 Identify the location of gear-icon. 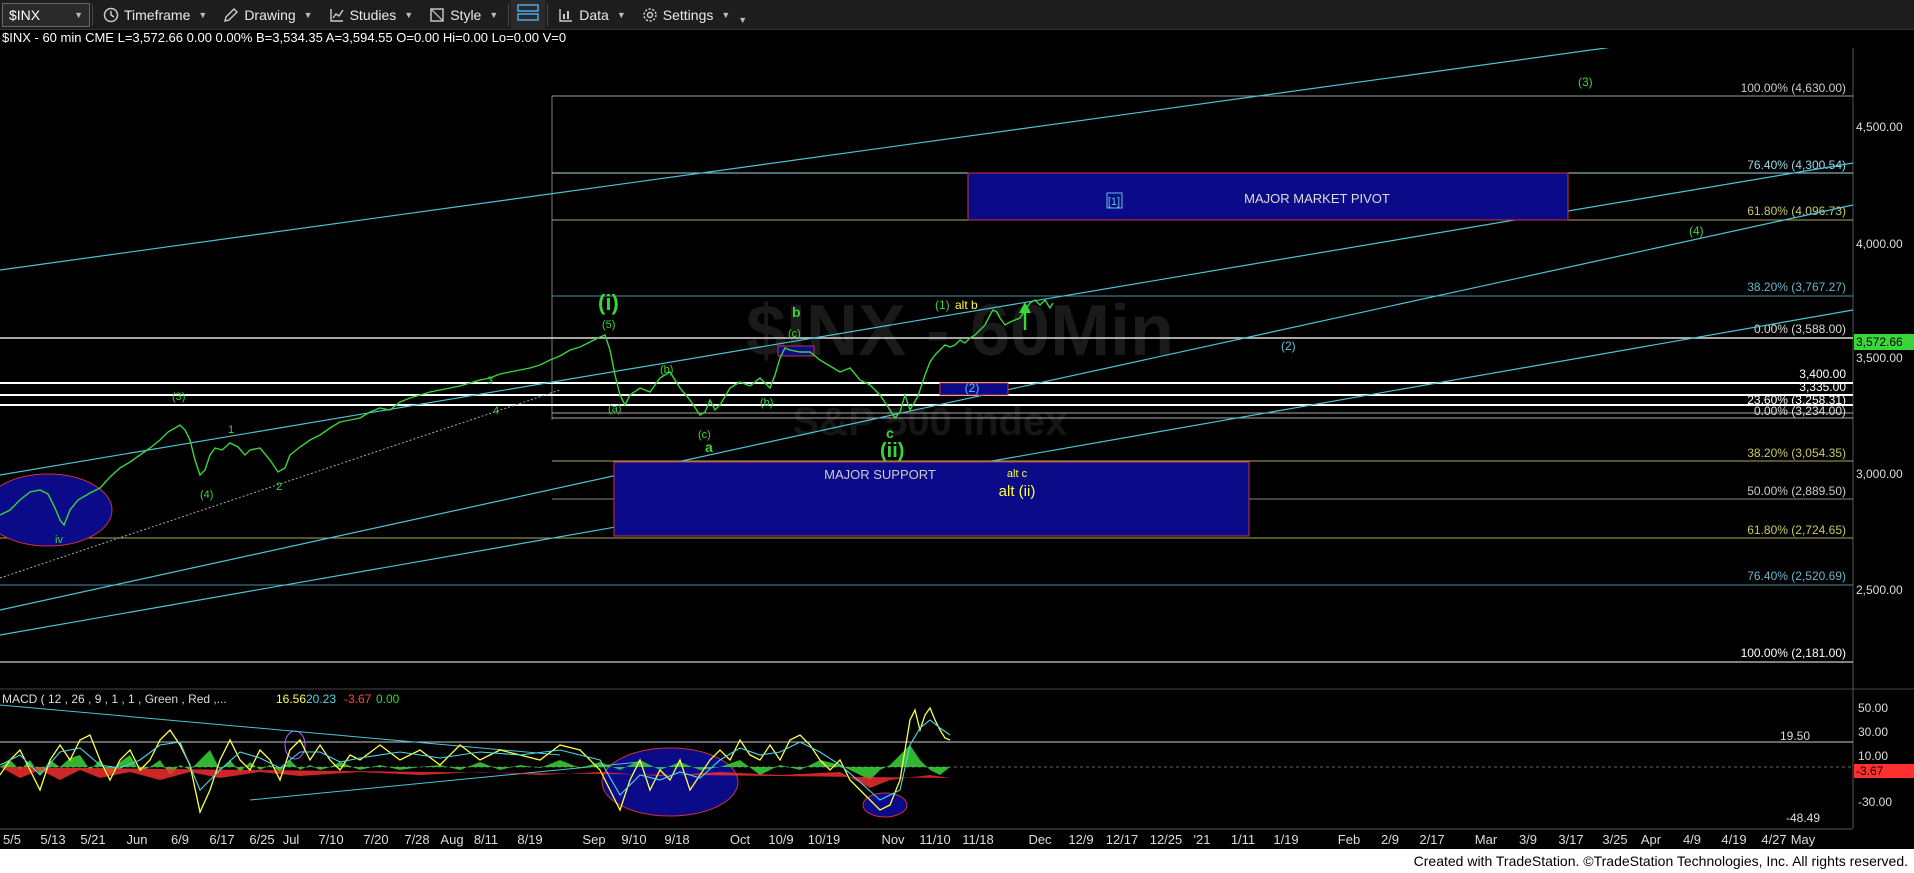
(650, 15).